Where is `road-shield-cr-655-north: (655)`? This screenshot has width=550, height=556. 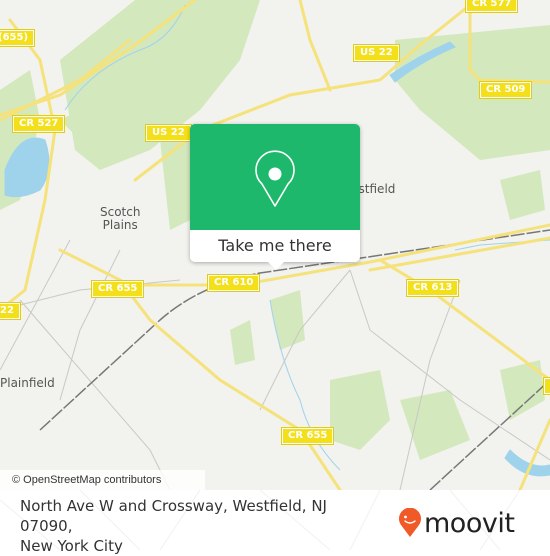 road-shield-cr-655-north: (655) is located at coordinates (18, 38).